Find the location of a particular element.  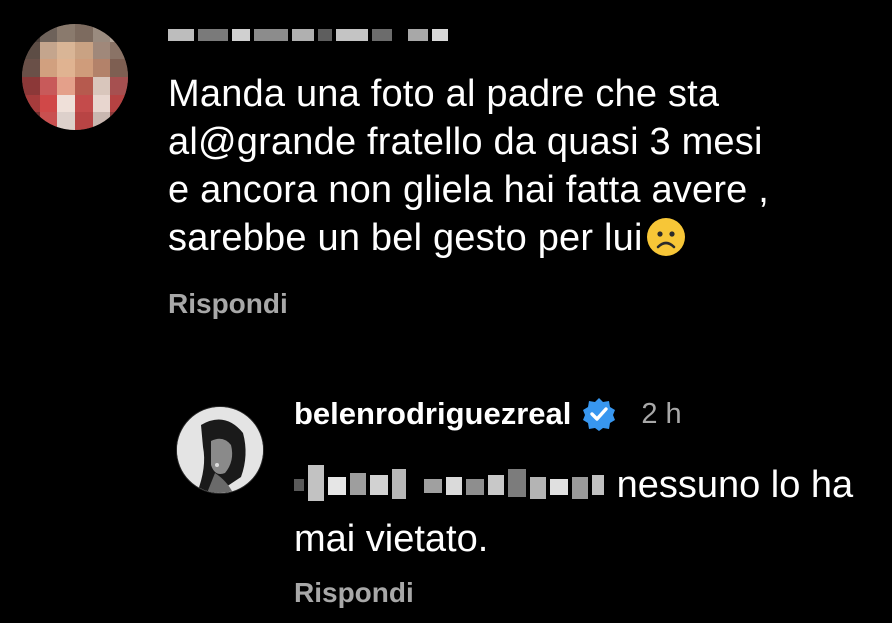

reply-text: nessuno lo ha mai vietato. is located at coordinates (574, 512).